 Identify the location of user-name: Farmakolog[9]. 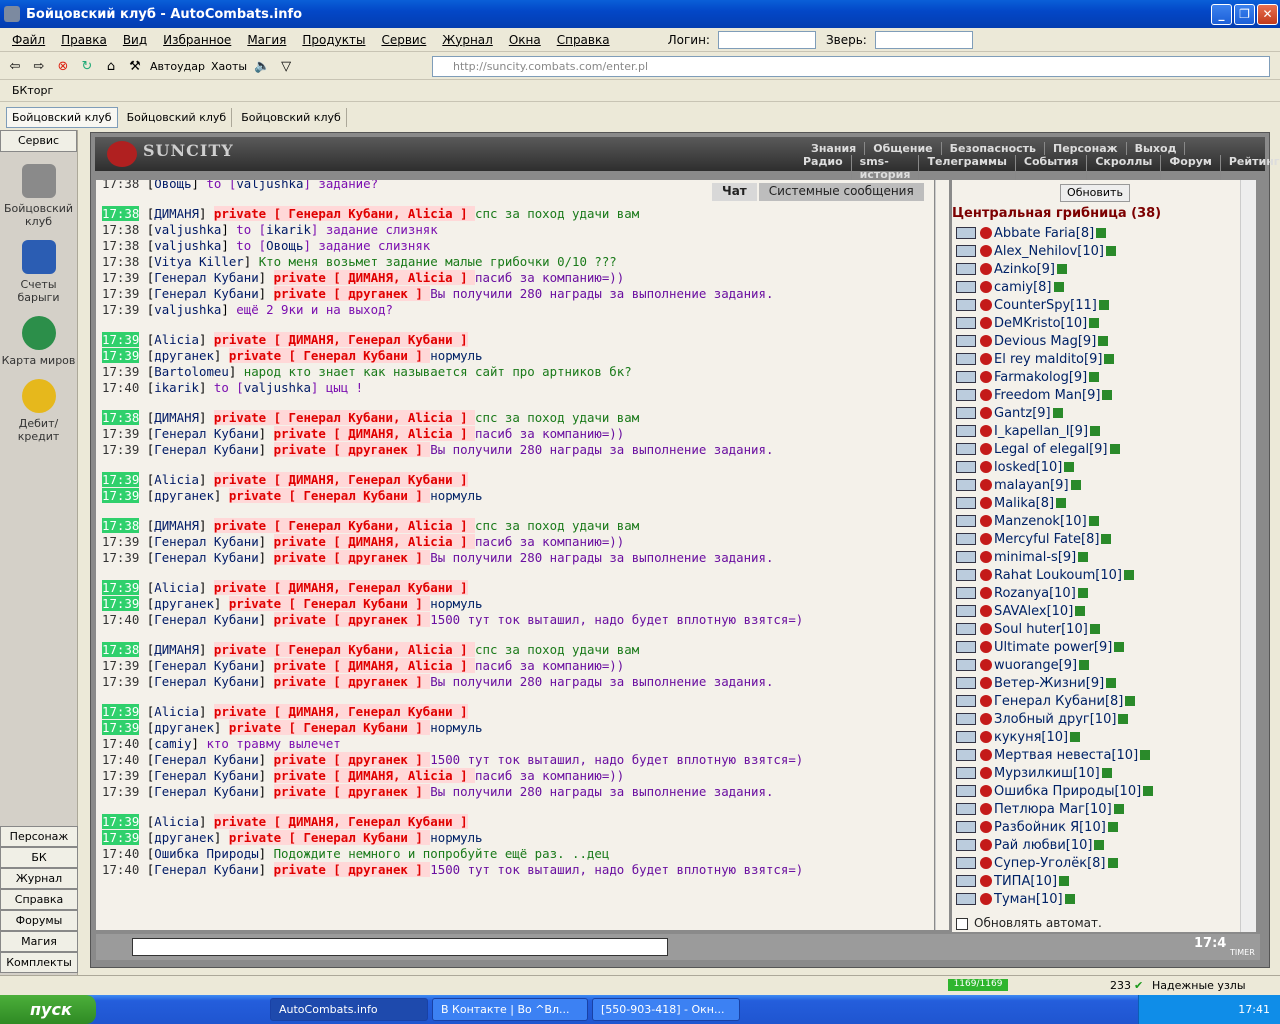
(1040, 377).